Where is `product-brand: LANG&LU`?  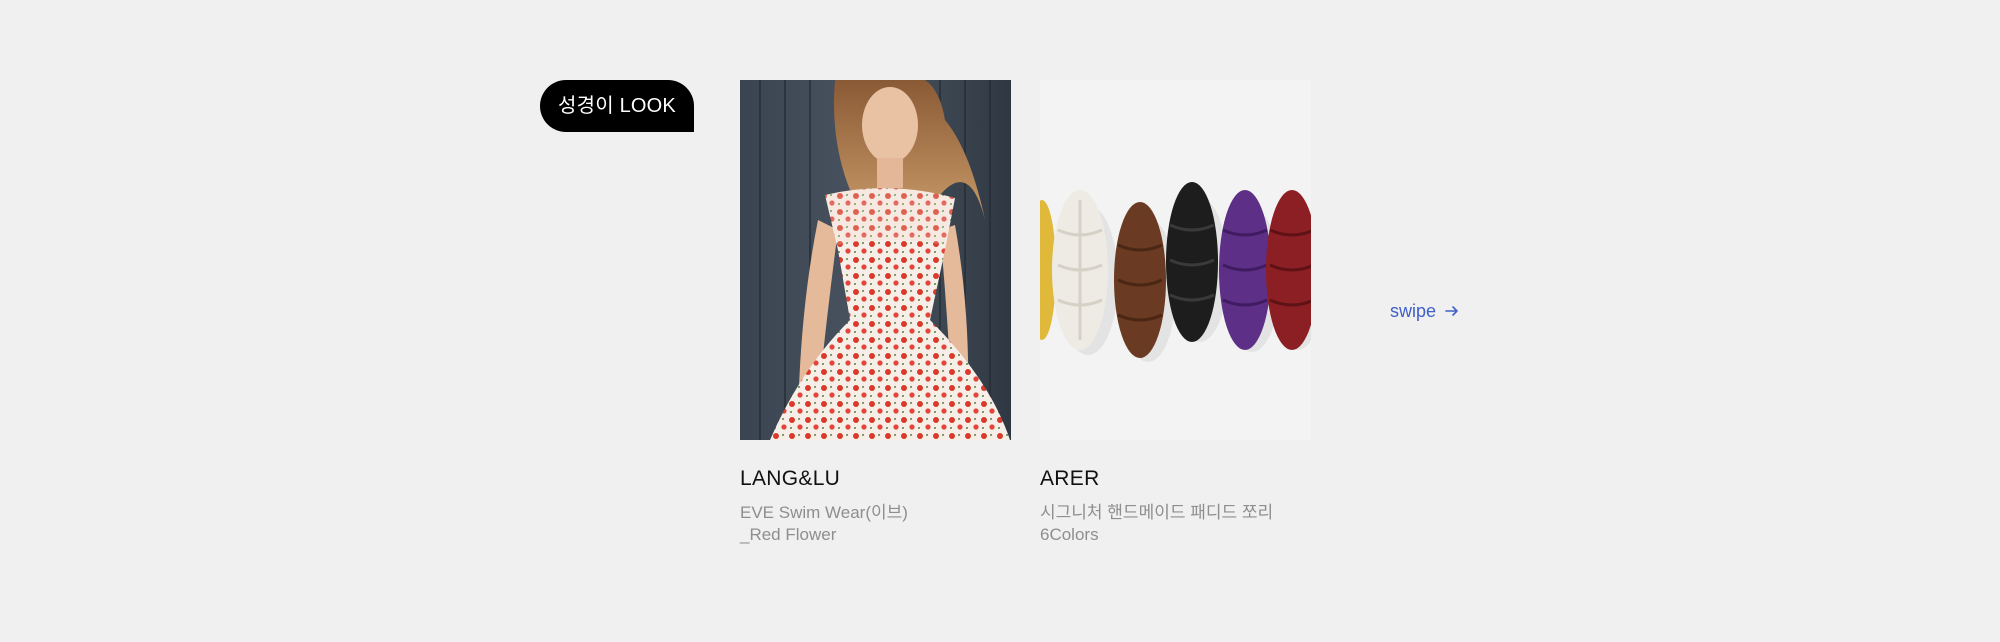
product-brand: LANG&LU is located at coordinates (875, 479).